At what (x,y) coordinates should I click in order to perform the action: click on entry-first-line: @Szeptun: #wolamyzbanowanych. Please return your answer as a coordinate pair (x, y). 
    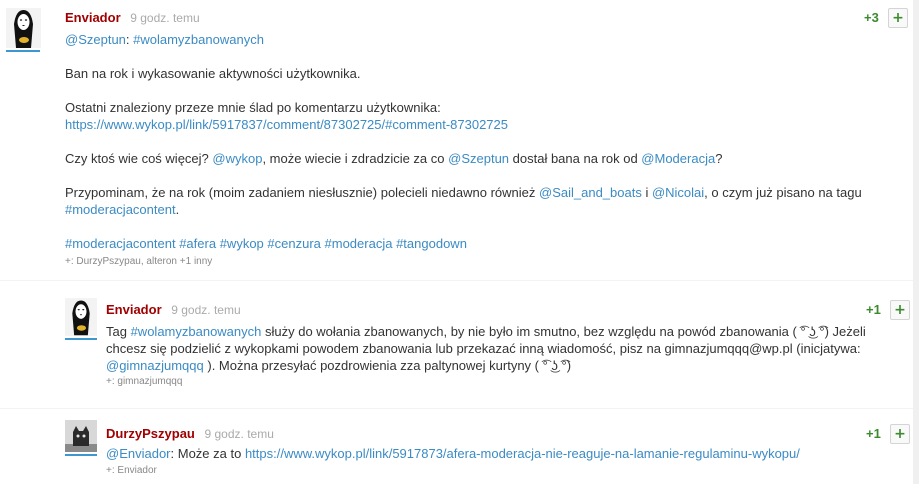
    Looking at the image, I should click on (480, 39).